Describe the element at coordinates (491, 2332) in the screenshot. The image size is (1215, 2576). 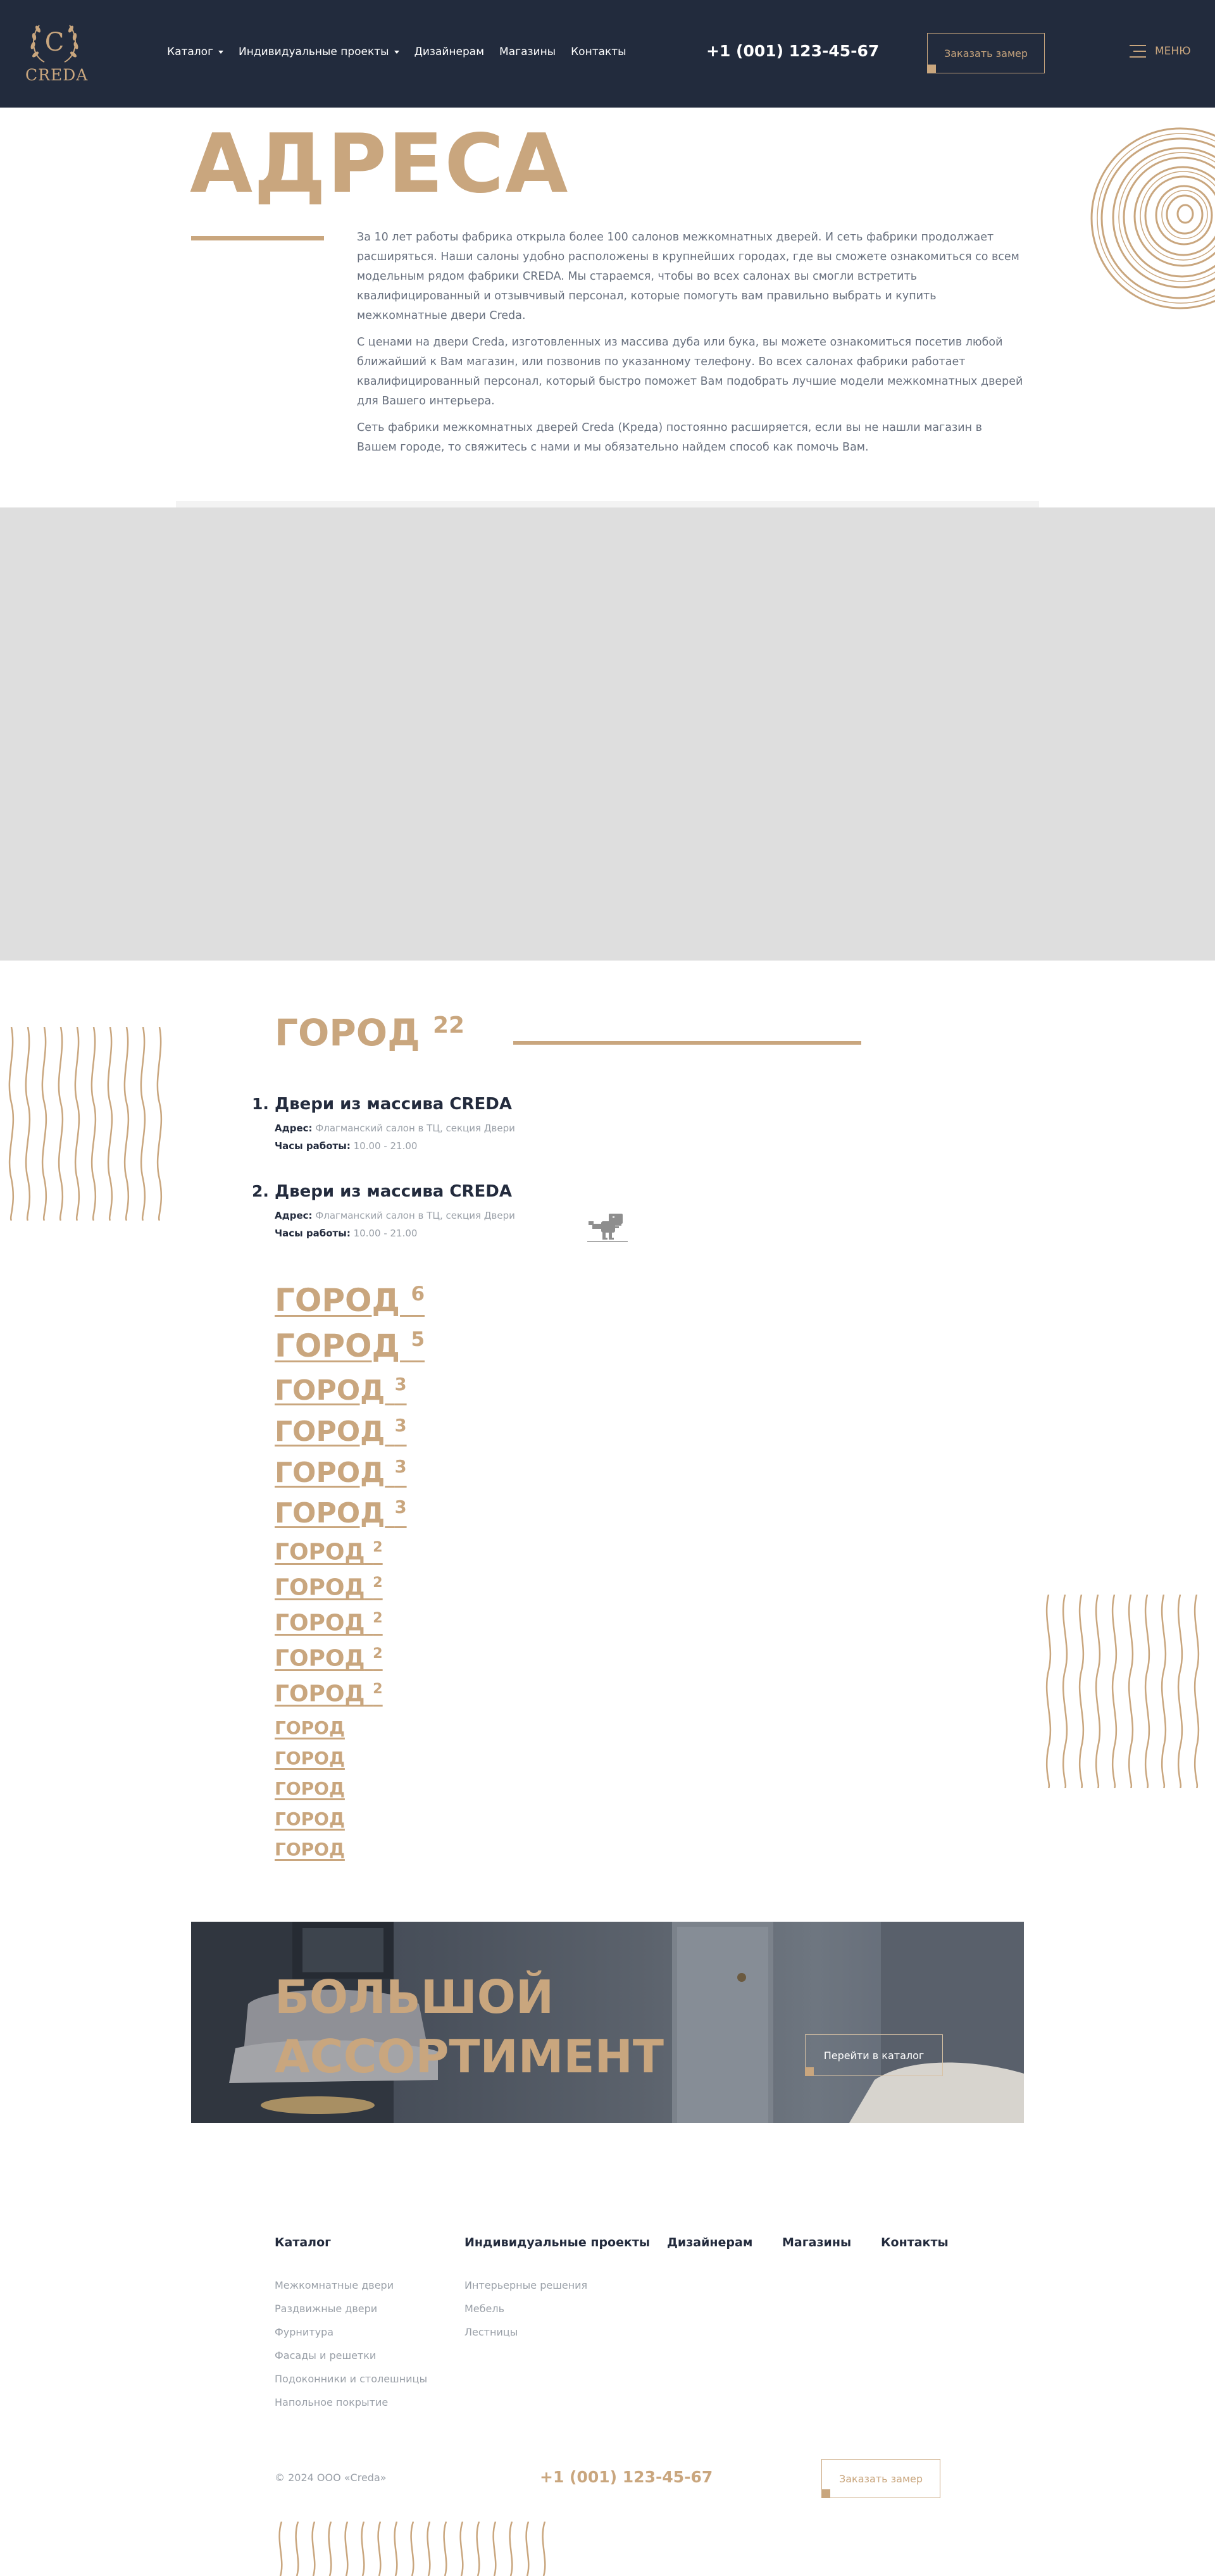
I see `footer-link: Лестницы` at that location.